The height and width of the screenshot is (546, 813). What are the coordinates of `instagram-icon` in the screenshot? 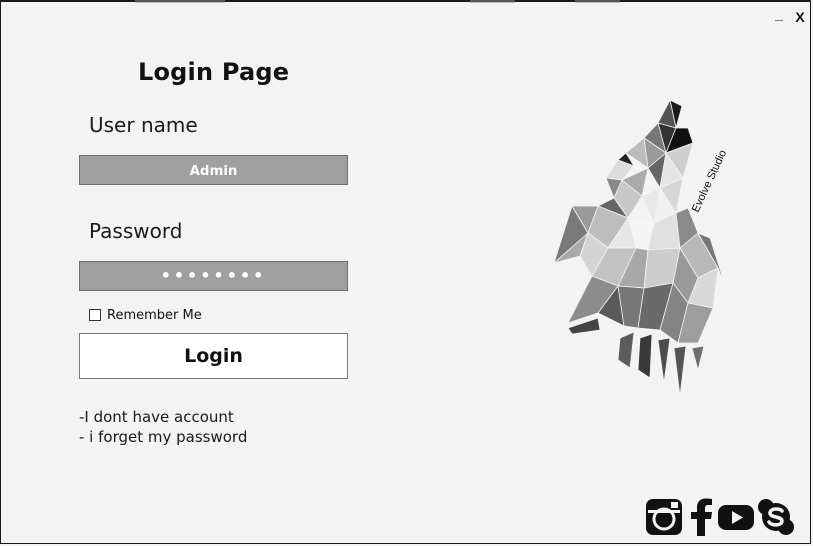 It's located at (664, 517).